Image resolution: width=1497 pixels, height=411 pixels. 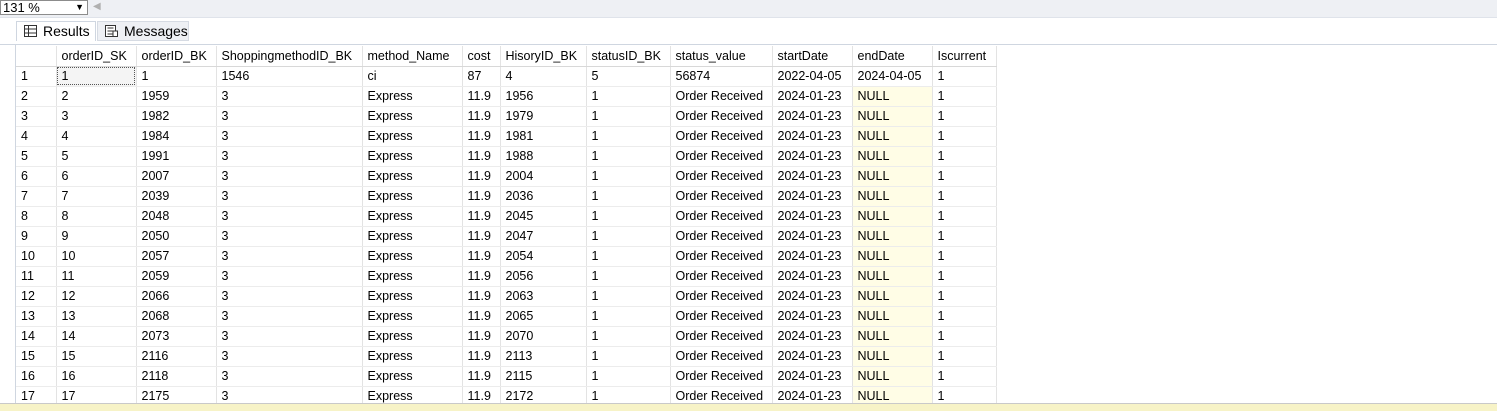 What do you see at coordinates (96, 196) in the screenshot?
I see `table-cell: 7` at bounding box center [96, 196].